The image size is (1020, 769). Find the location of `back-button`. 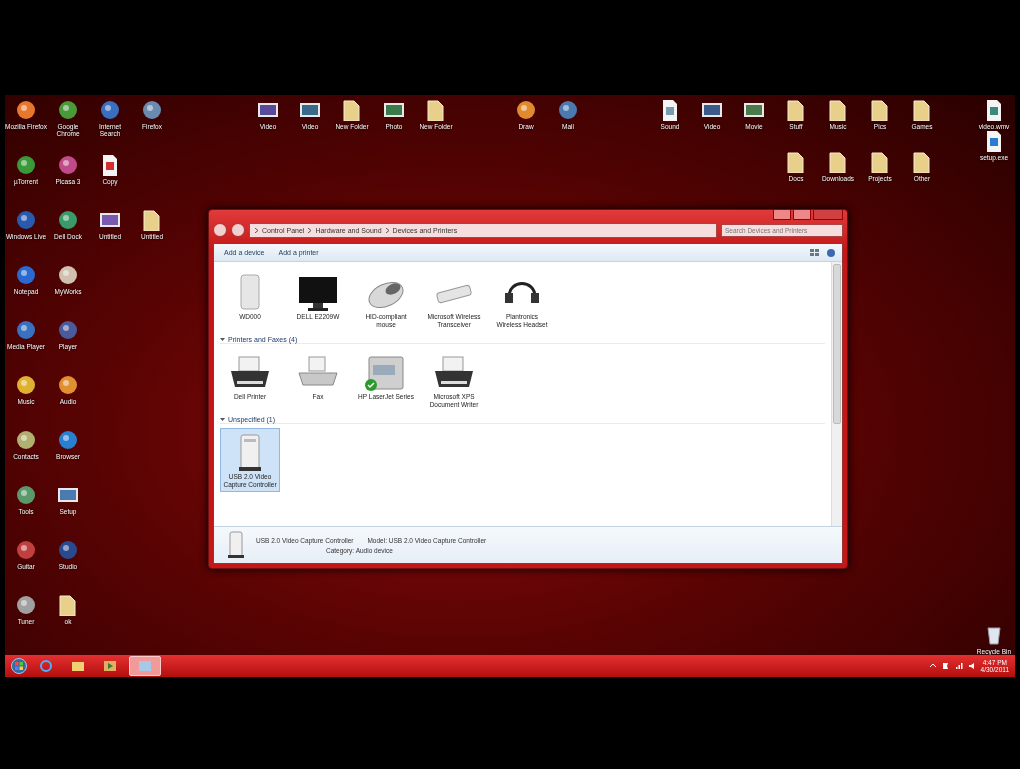

back-button is located at coordinates (220, 230).